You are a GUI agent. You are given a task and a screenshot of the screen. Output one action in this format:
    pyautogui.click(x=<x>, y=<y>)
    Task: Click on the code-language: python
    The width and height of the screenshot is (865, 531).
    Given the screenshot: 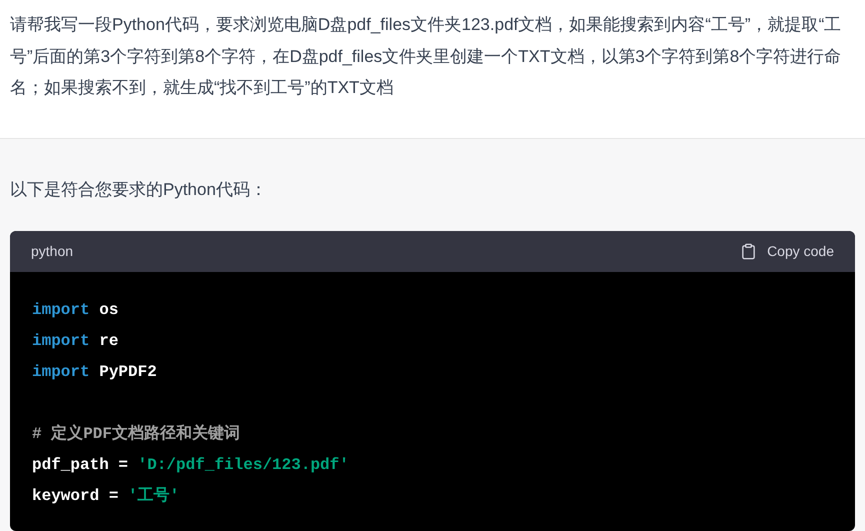 What is the action you would take?
    pyautogui.click(x=52, y=251)
    